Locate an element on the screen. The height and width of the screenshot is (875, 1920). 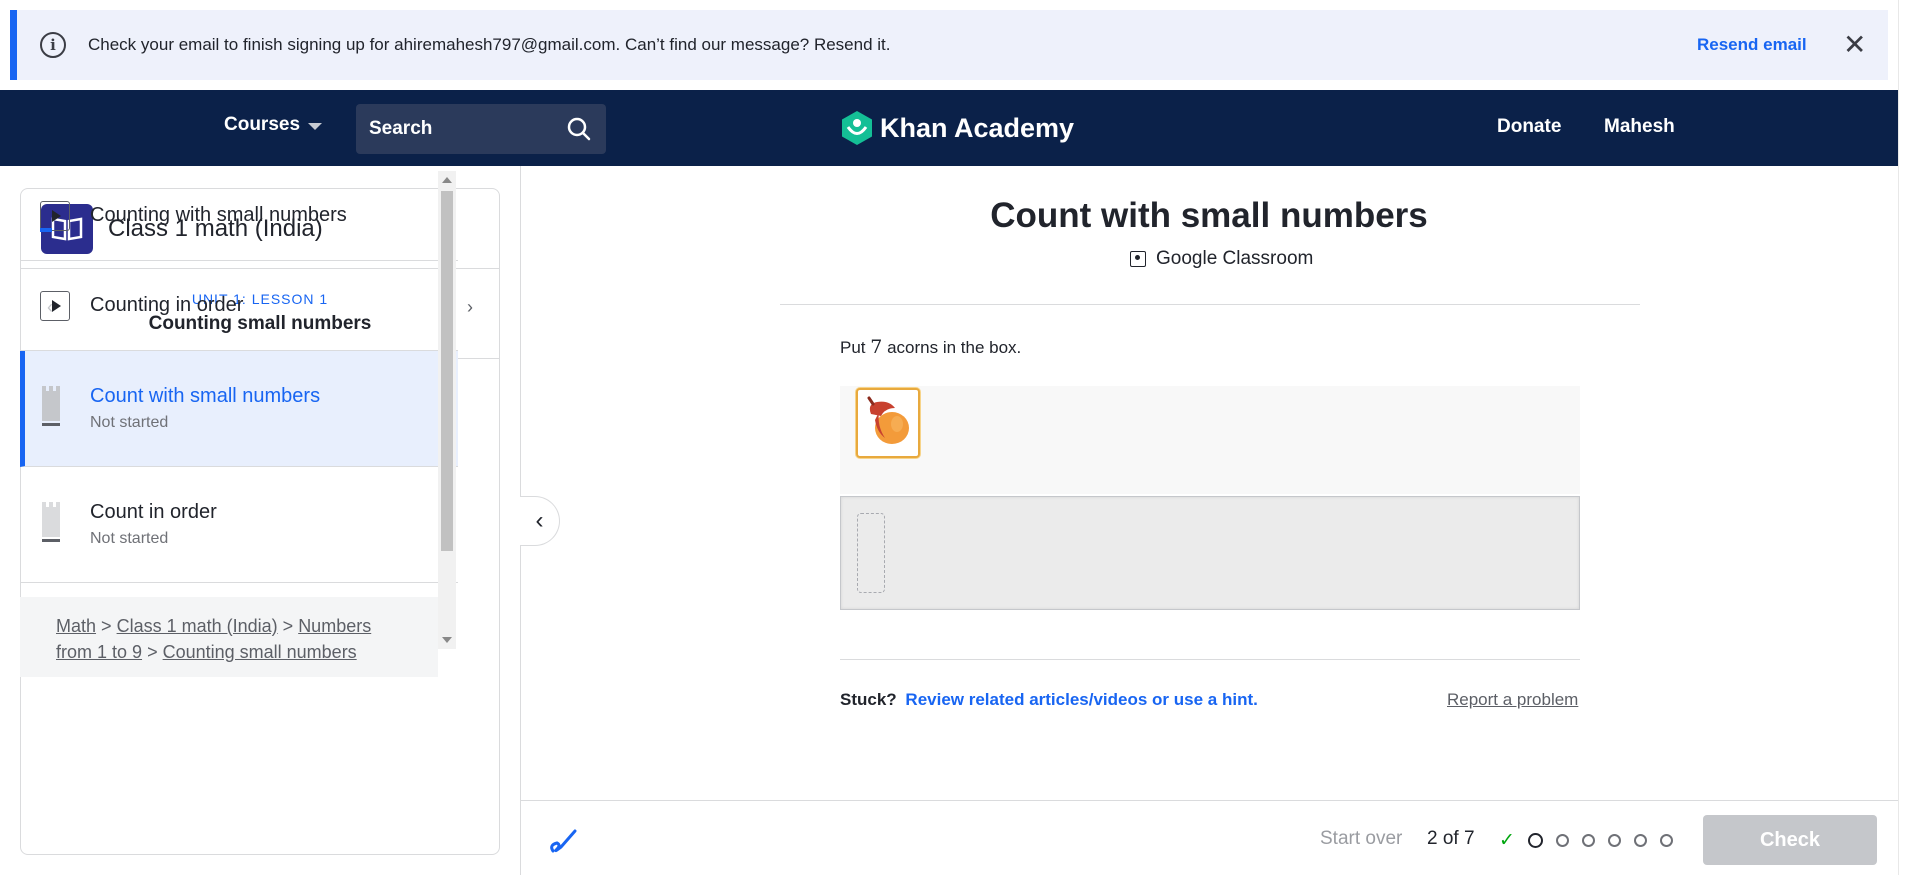
search-icon is located at coordinates (579, 131).